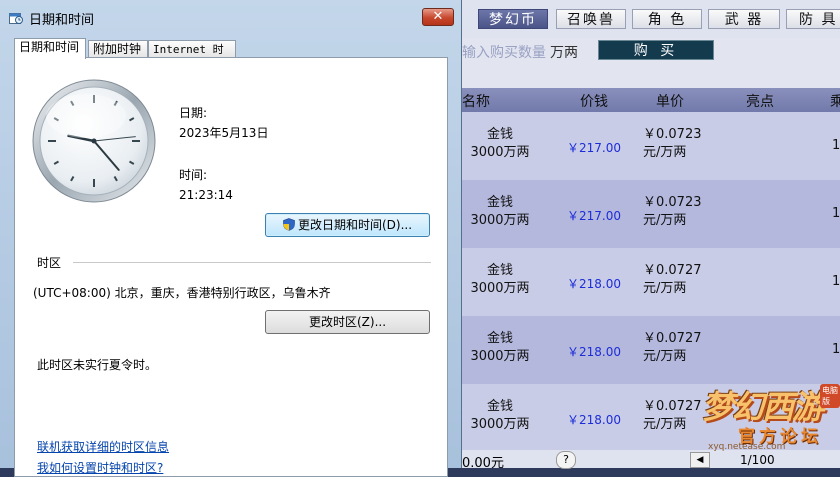 This screenshot has width=840, height=477. What do you see at coordinates (813, 19) in the screenshot?
I see `tab-armor: 防 具` at bounding box center [813, 19].